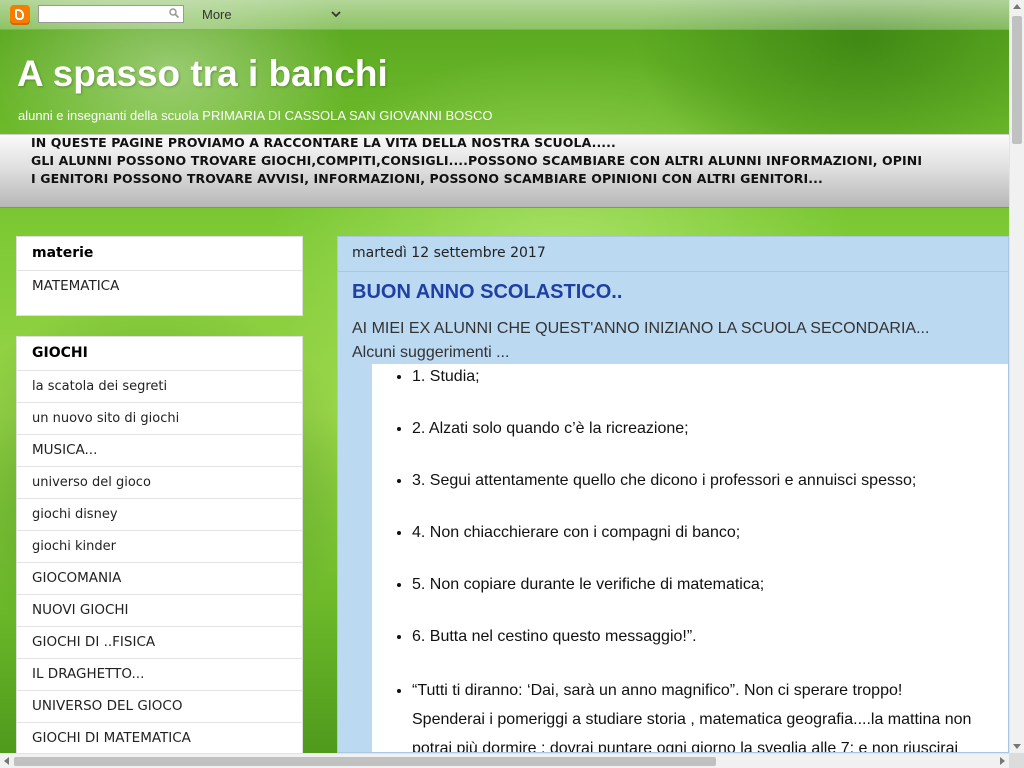 This screenshot has width=1024, height=768. Describe the element at coordinates (202, 74) in the screenshot. I see `blog-title: A spasso tra i banchi` at that location.